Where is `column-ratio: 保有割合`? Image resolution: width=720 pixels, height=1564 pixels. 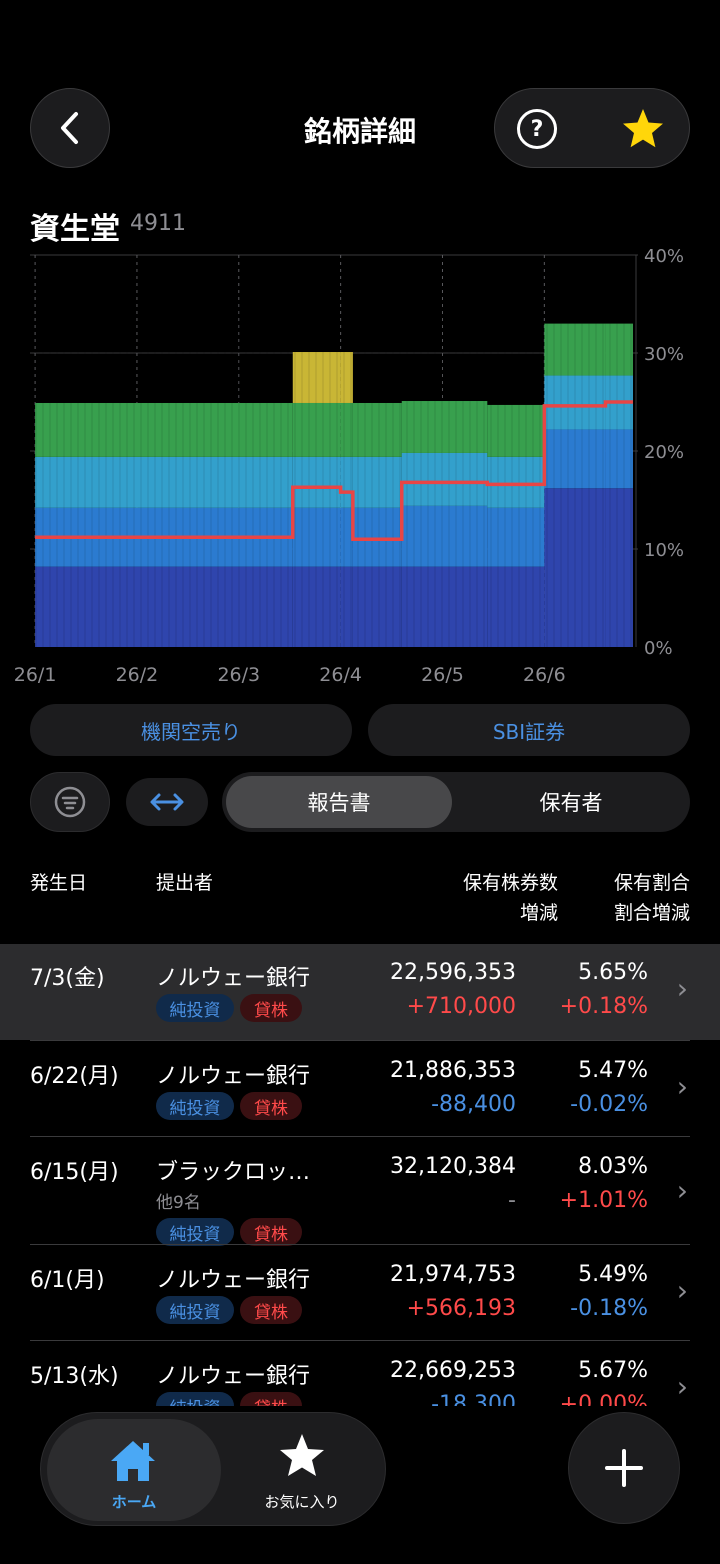 column-ratio: 保有割合 is located at coordinates (651, 883).